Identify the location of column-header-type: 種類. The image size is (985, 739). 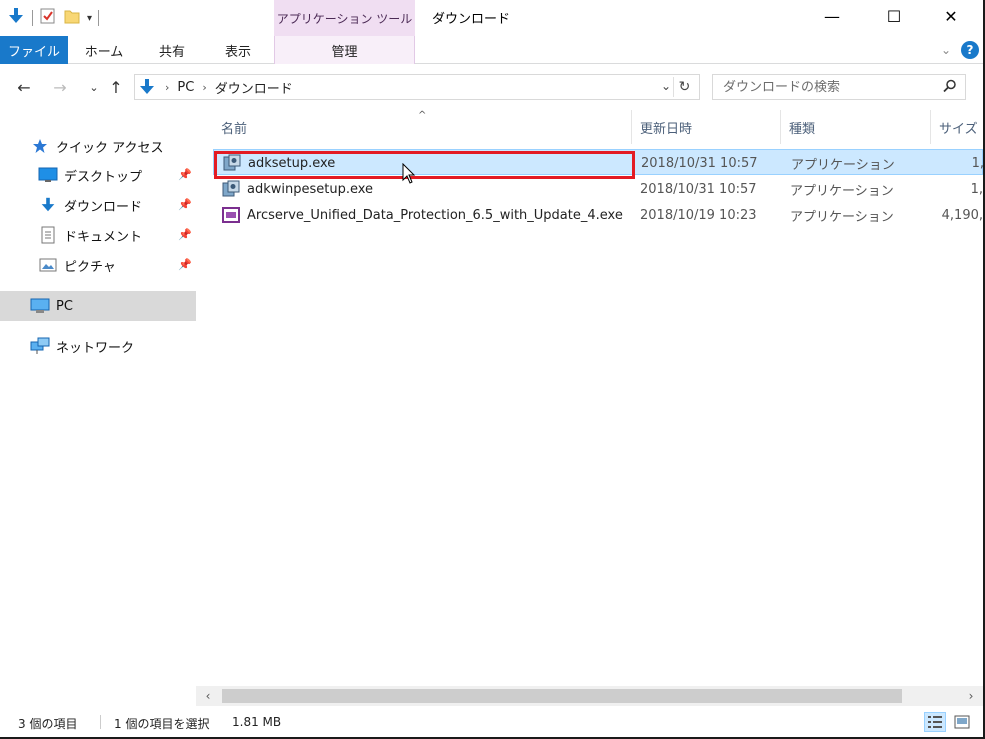
(856, 127).